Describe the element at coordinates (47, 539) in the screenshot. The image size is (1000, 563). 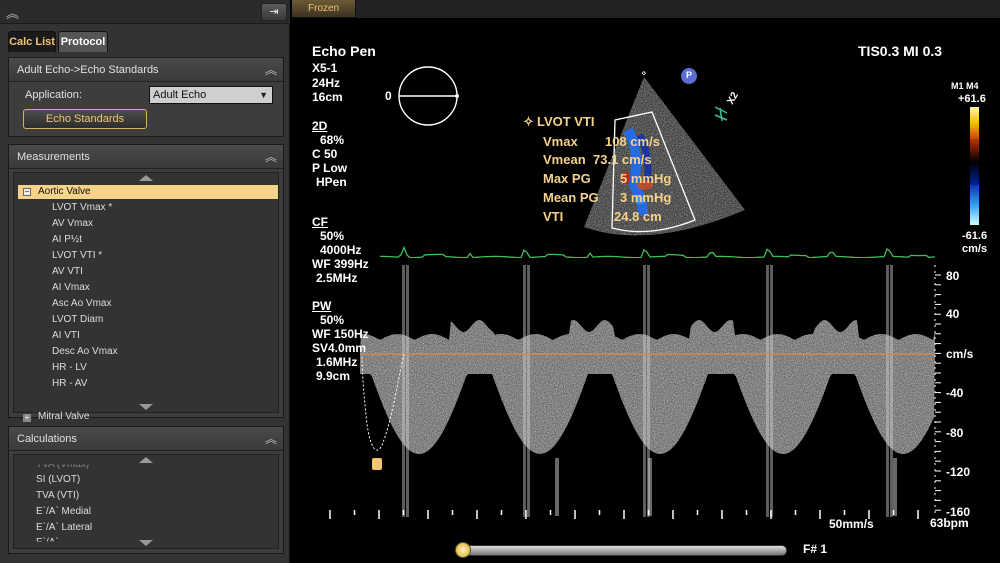
I see `list-item: E`/A`` at that location.